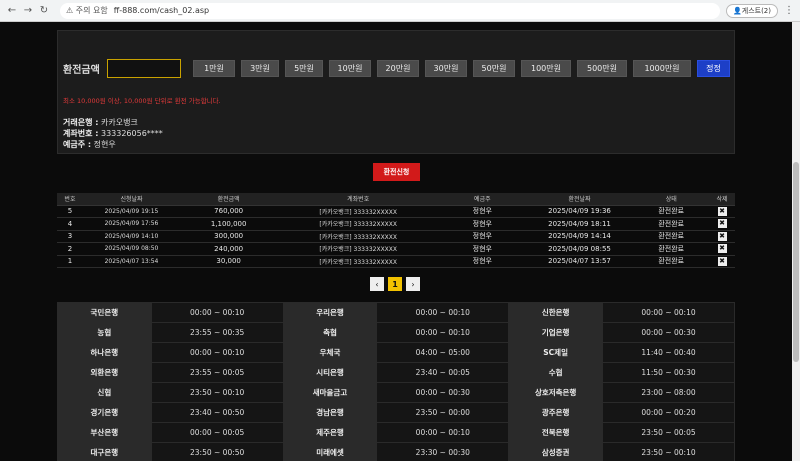  What do you see at coordinates (260, 68) in the screenshot?
I see `quick-amount-button: 3만원` at bounding box center [260, 68].